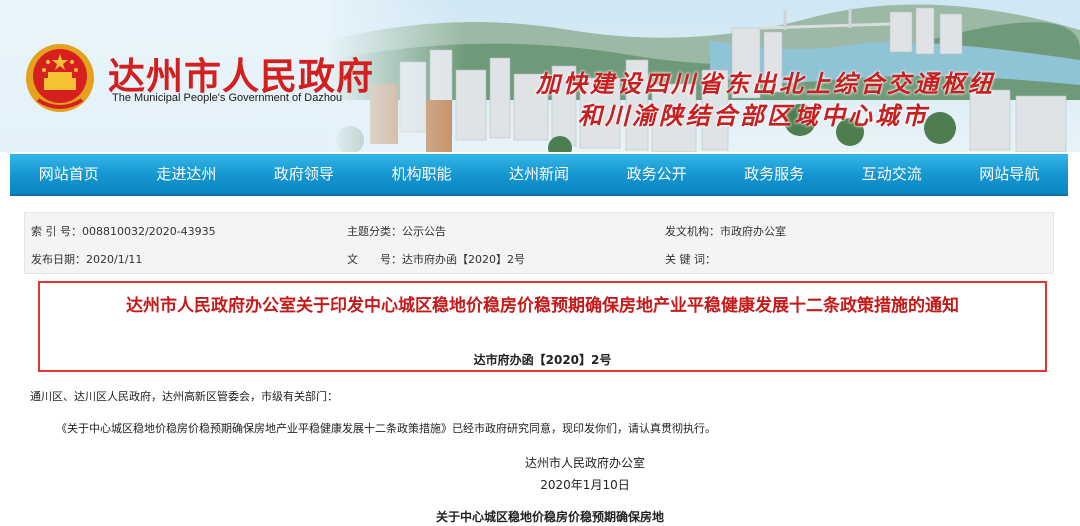 This screenshot has height=526, width=1080. I want to click on meta-docno: 文 号：达市府办函【2020】2号, so click(436, 259).